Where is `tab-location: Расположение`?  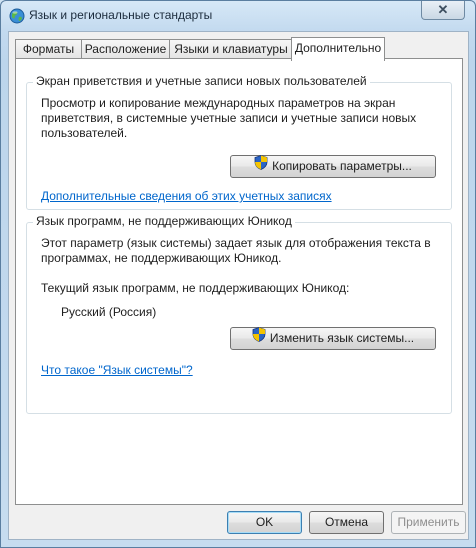 tab-location: Расположение is located at coordinates (125, 49).